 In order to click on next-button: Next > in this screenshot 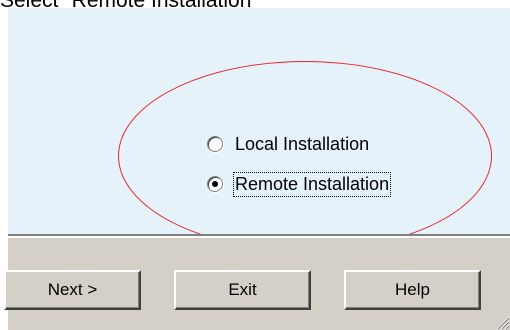, I will do `click(72, 290)`.